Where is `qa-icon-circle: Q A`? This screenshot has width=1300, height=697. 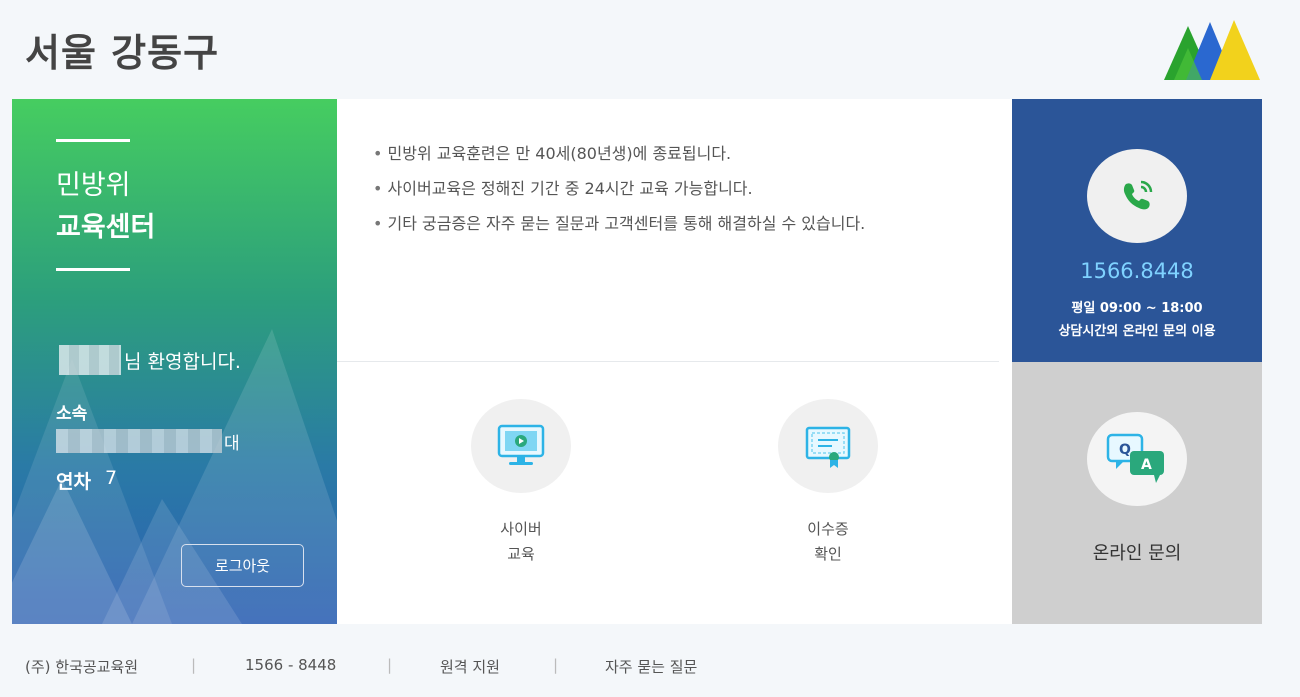 qa-icon-circle: Q A is located at coordinates (1137, 459).